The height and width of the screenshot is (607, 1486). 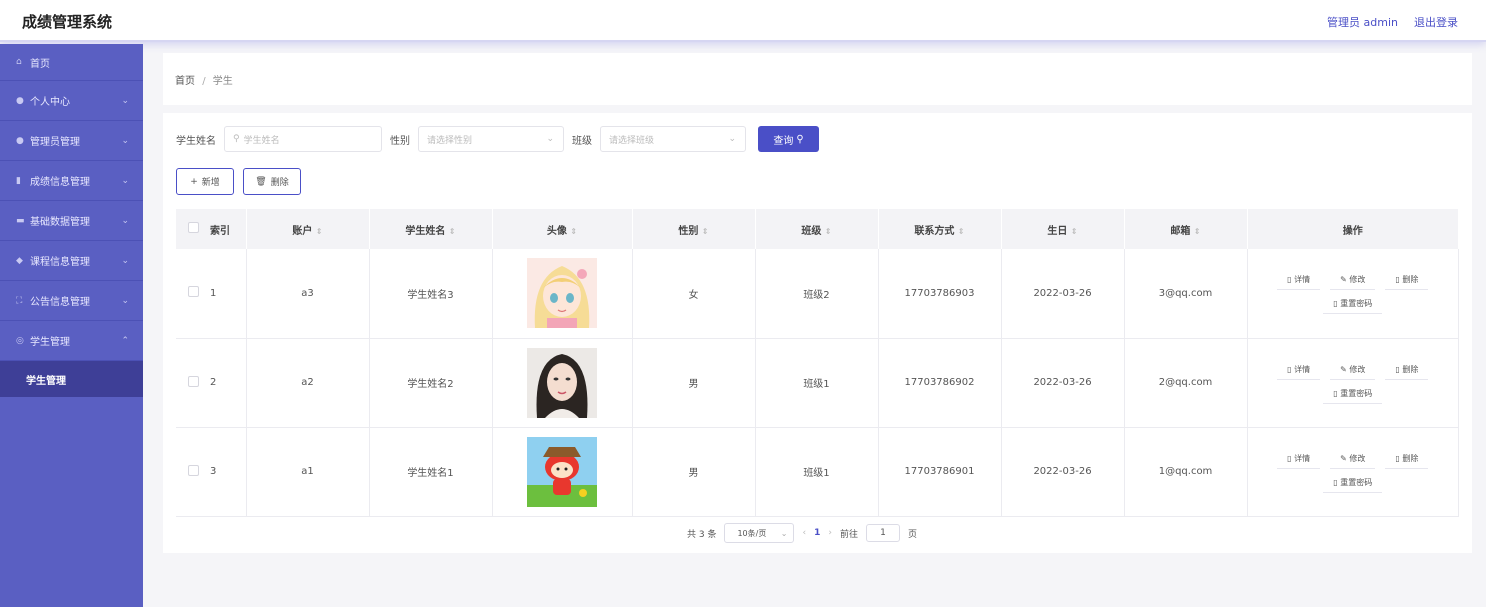 I want to click on column-header: 账户 ⇕, so click(x=308, y=229).